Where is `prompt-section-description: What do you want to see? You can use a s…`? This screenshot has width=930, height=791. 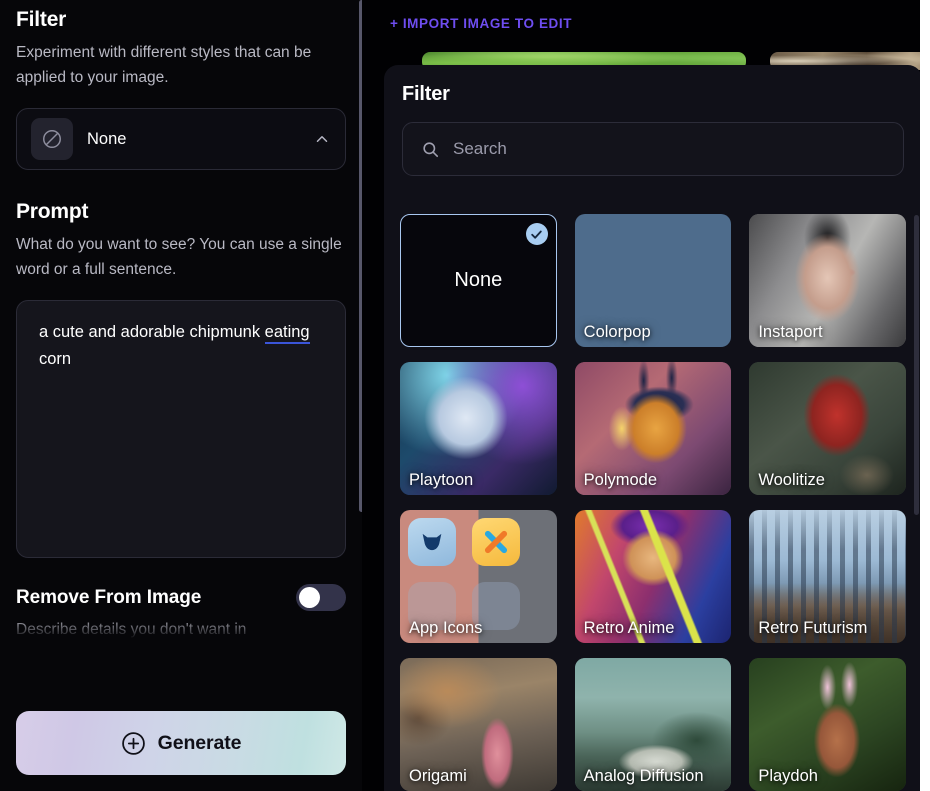
prompt-section-description: What do you want to see? You can use a s… is located at coordinates (179, 257).